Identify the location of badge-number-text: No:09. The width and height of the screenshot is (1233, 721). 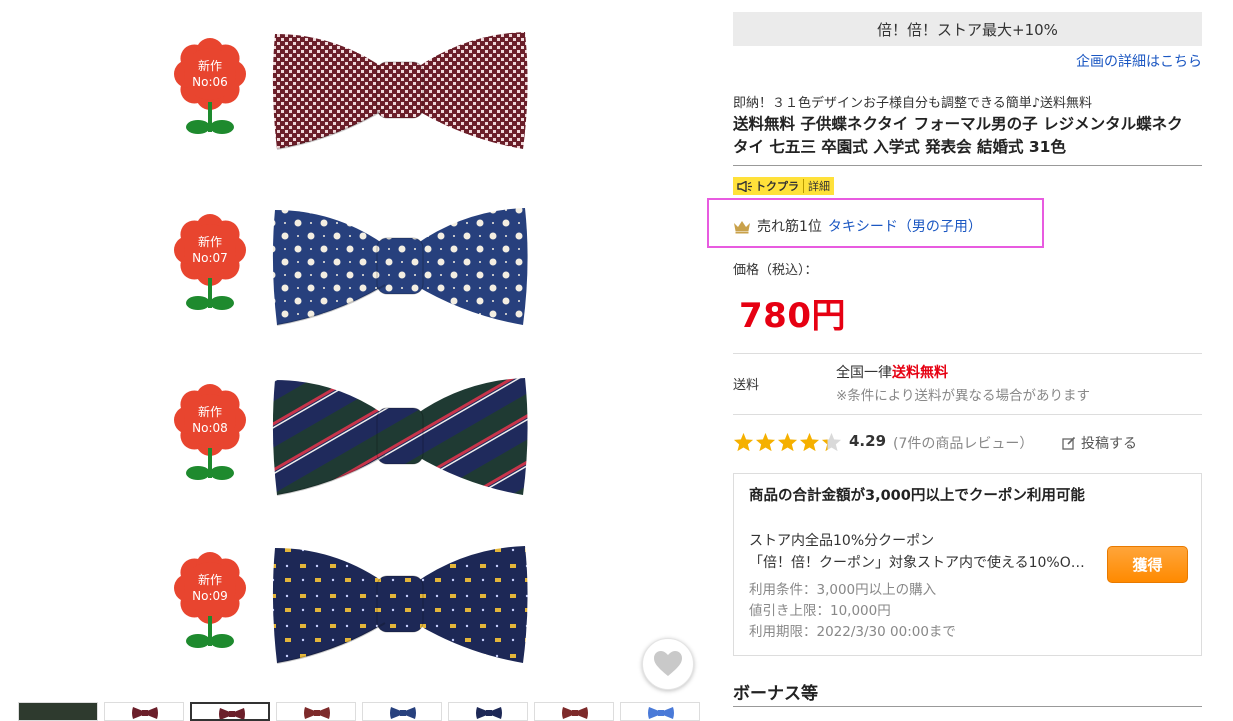
(210, 596).